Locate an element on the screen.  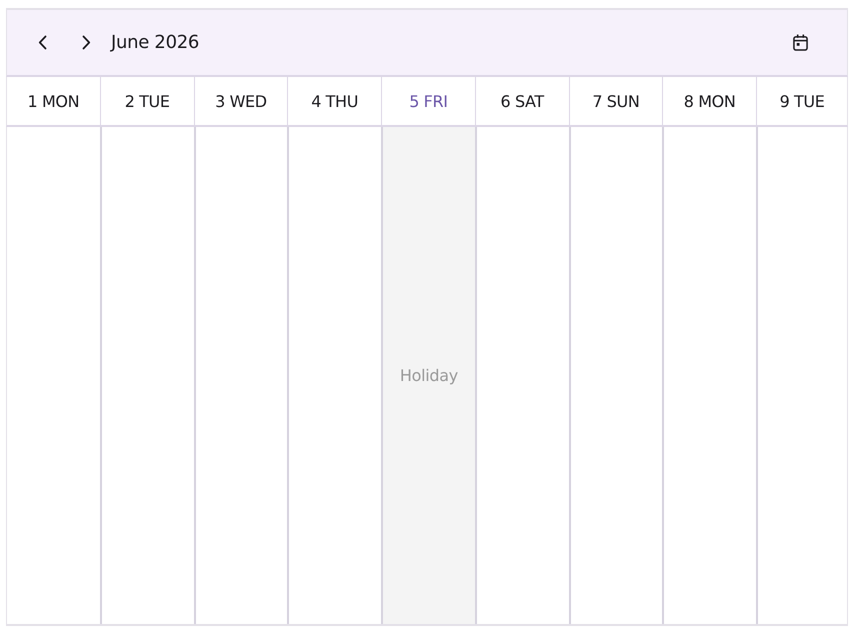
day-header: 1 MON is located at coordinates (53, 102).